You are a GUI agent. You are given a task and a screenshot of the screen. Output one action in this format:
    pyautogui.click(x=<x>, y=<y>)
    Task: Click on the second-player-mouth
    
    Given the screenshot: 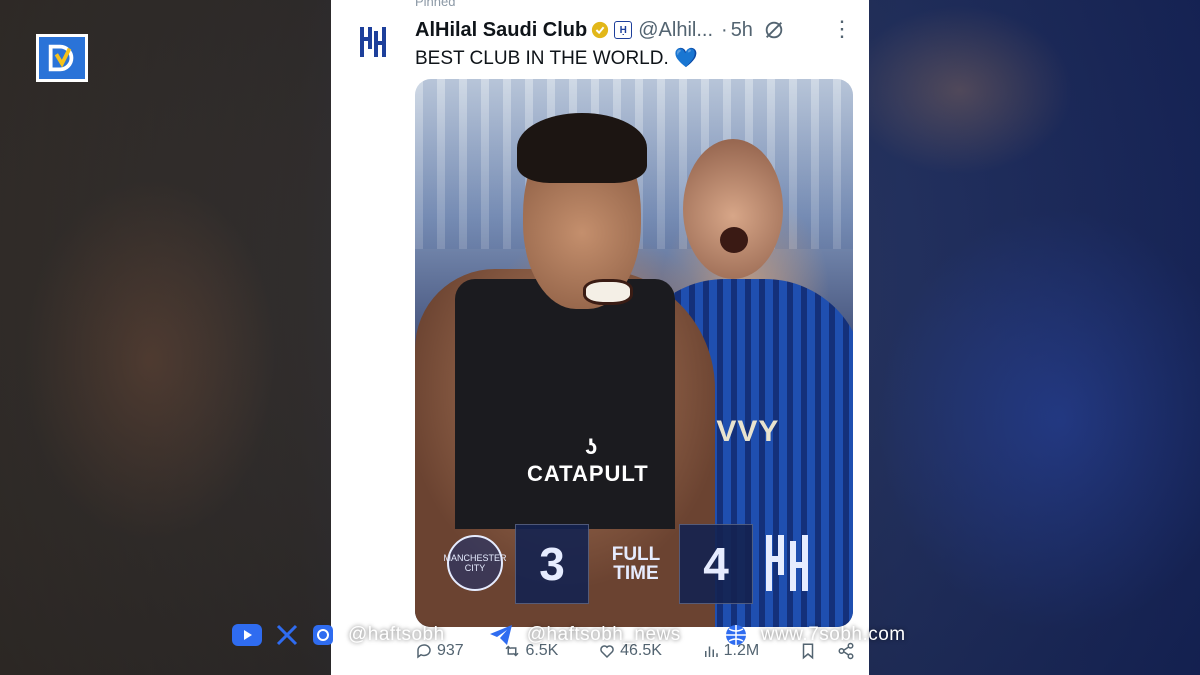 What is the action you would take?
    pyautogui.click(x=734, y=240)
    